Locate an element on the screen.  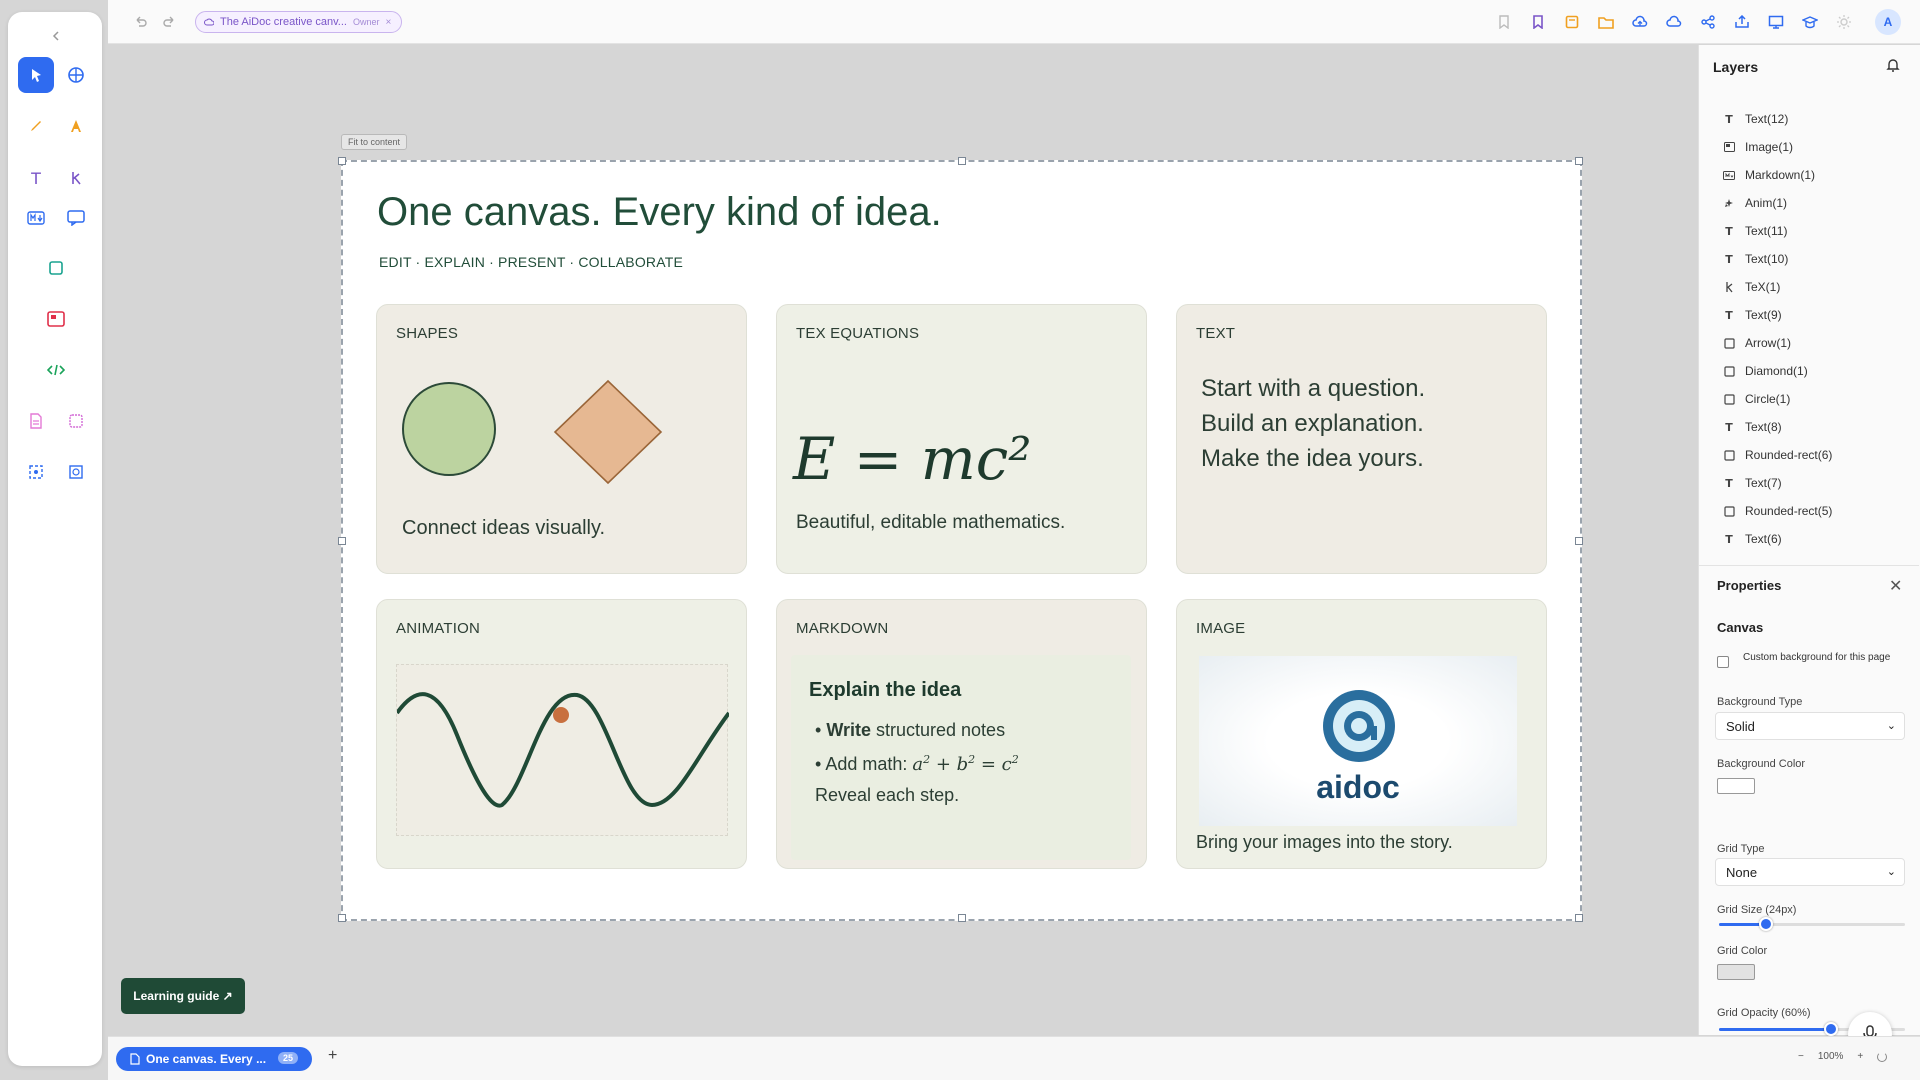
layer-item: T Text(9) is located at coordinates (1809, 315).